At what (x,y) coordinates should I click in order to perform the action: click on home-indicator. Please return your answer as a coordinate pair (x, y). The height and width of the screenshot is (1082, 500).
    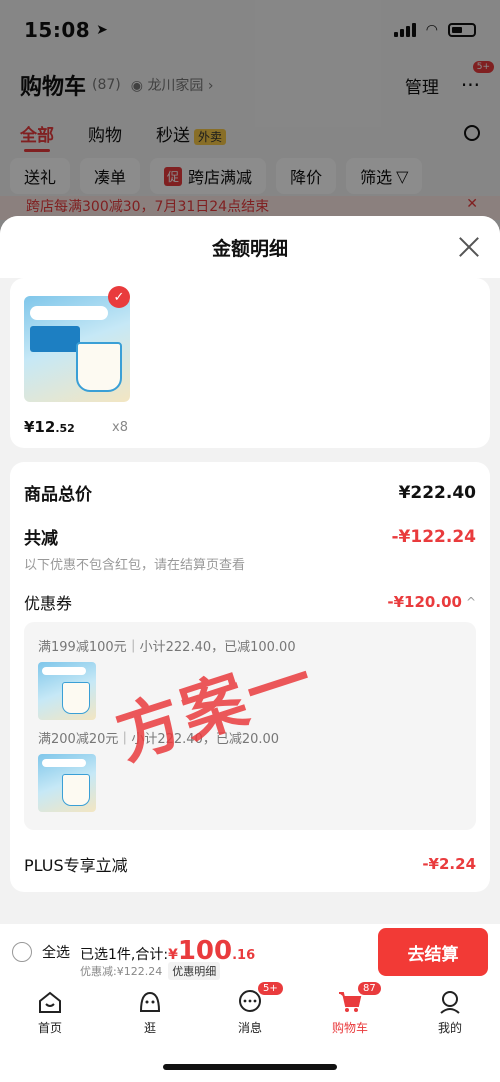
    Looking at the image, I should click on (250, 1067).